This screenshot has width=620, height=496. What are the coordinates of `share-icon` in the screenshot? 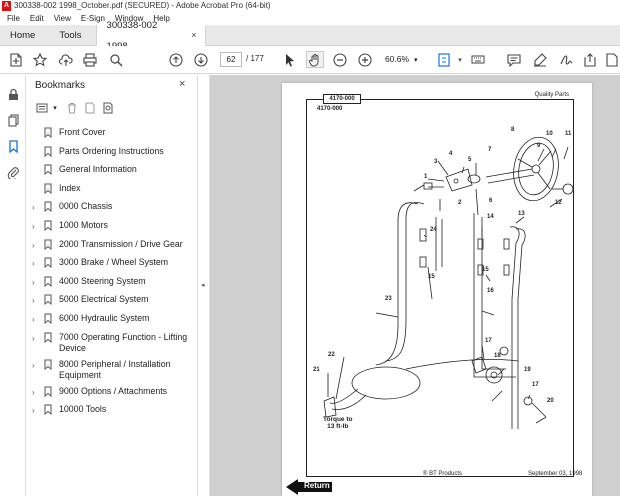 It's located at (590, 60).